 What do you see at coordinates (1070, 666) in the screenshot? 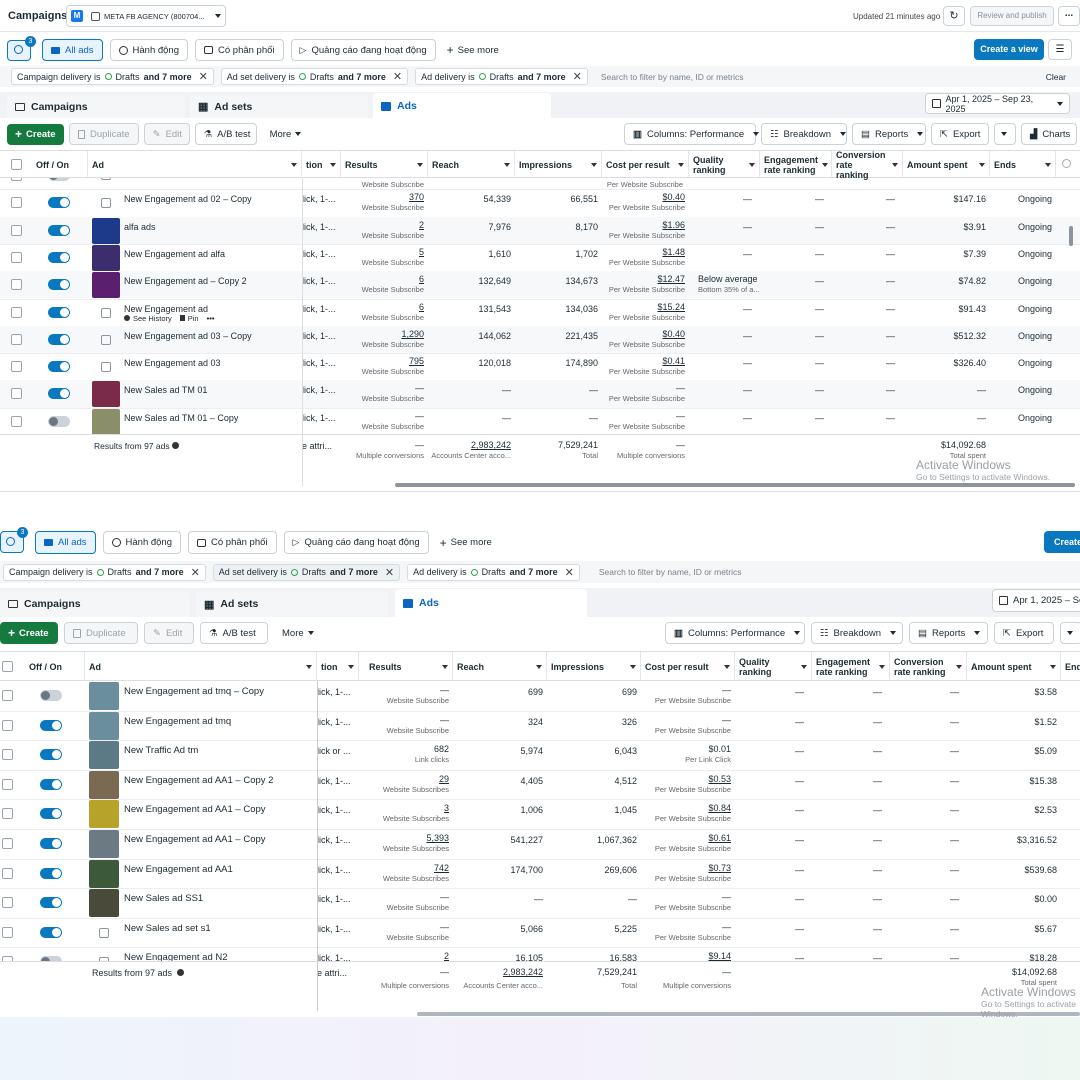
I see `header-ends: End` at bounding box center [1070, 666].